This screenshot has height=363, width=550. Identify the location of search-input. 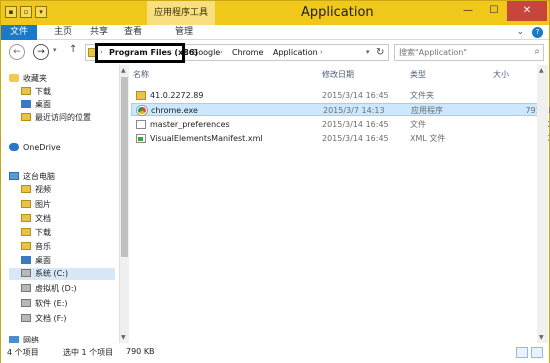
(464, 52).